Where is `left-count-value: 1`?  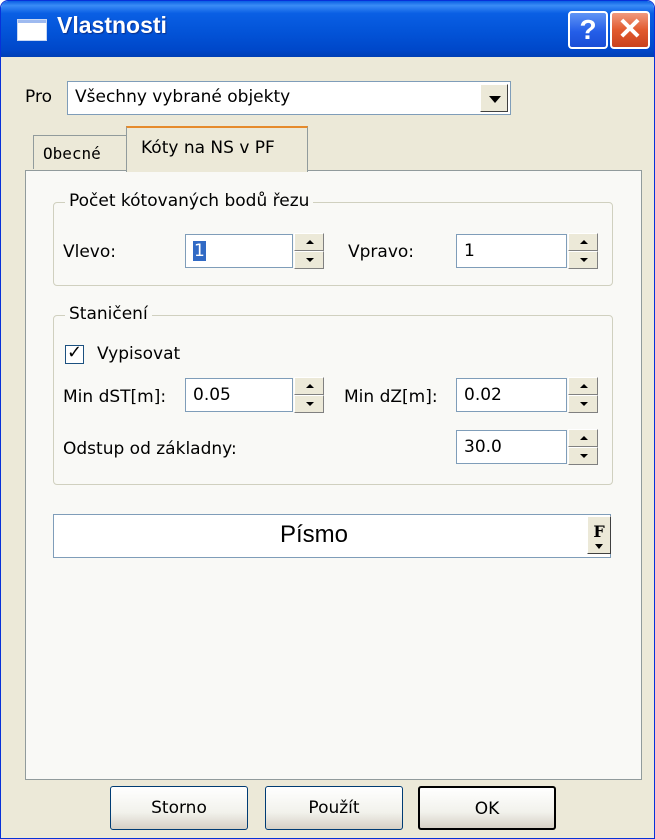
left-count-value: 1 is located at coordinates (199, 251).